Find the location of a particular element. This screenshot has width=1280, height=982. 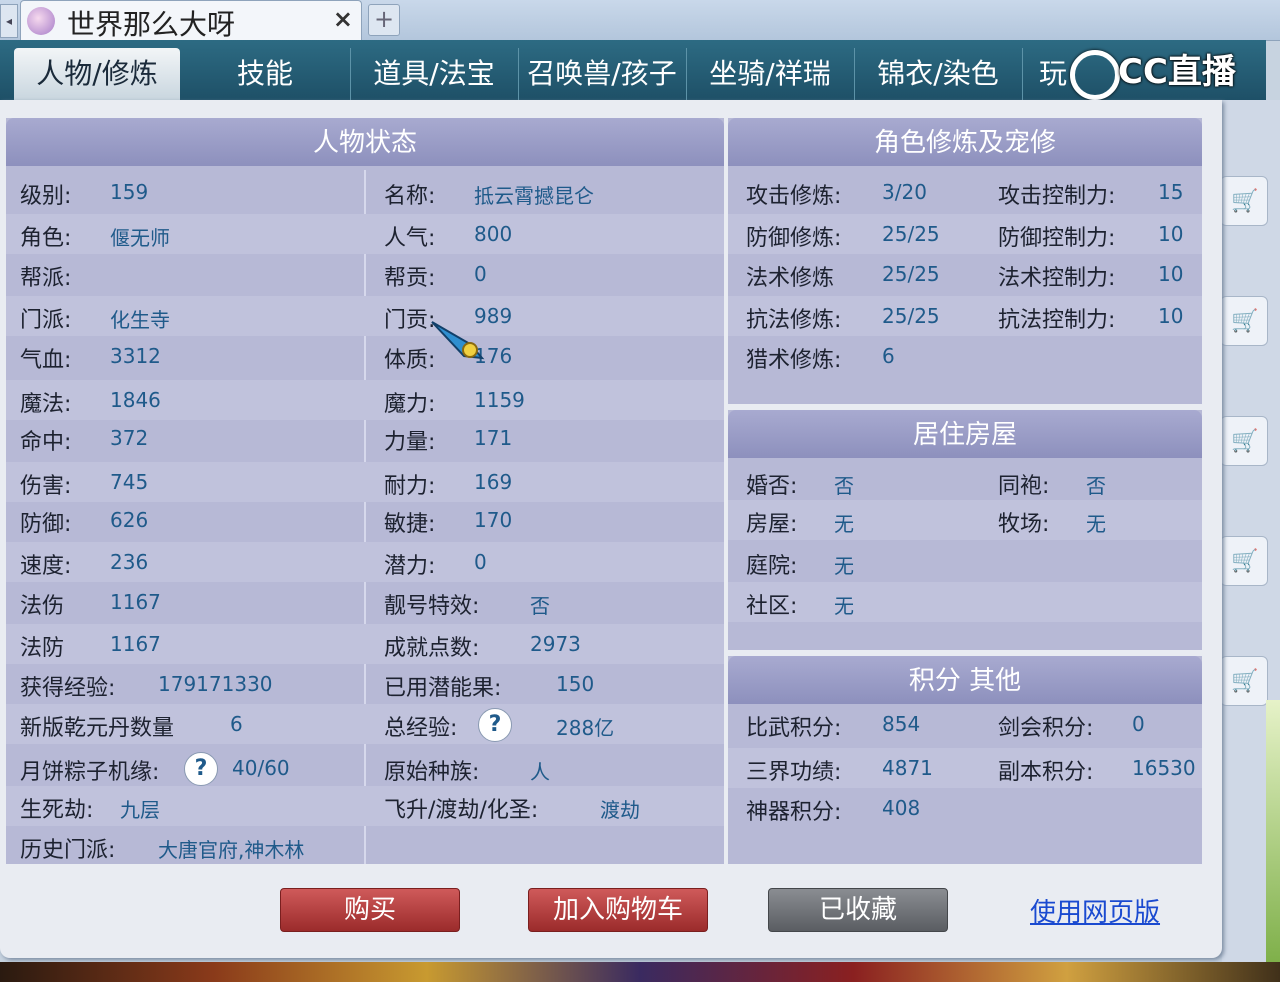

housing-title: 居住房屋 is located at coordinates (965, 434).